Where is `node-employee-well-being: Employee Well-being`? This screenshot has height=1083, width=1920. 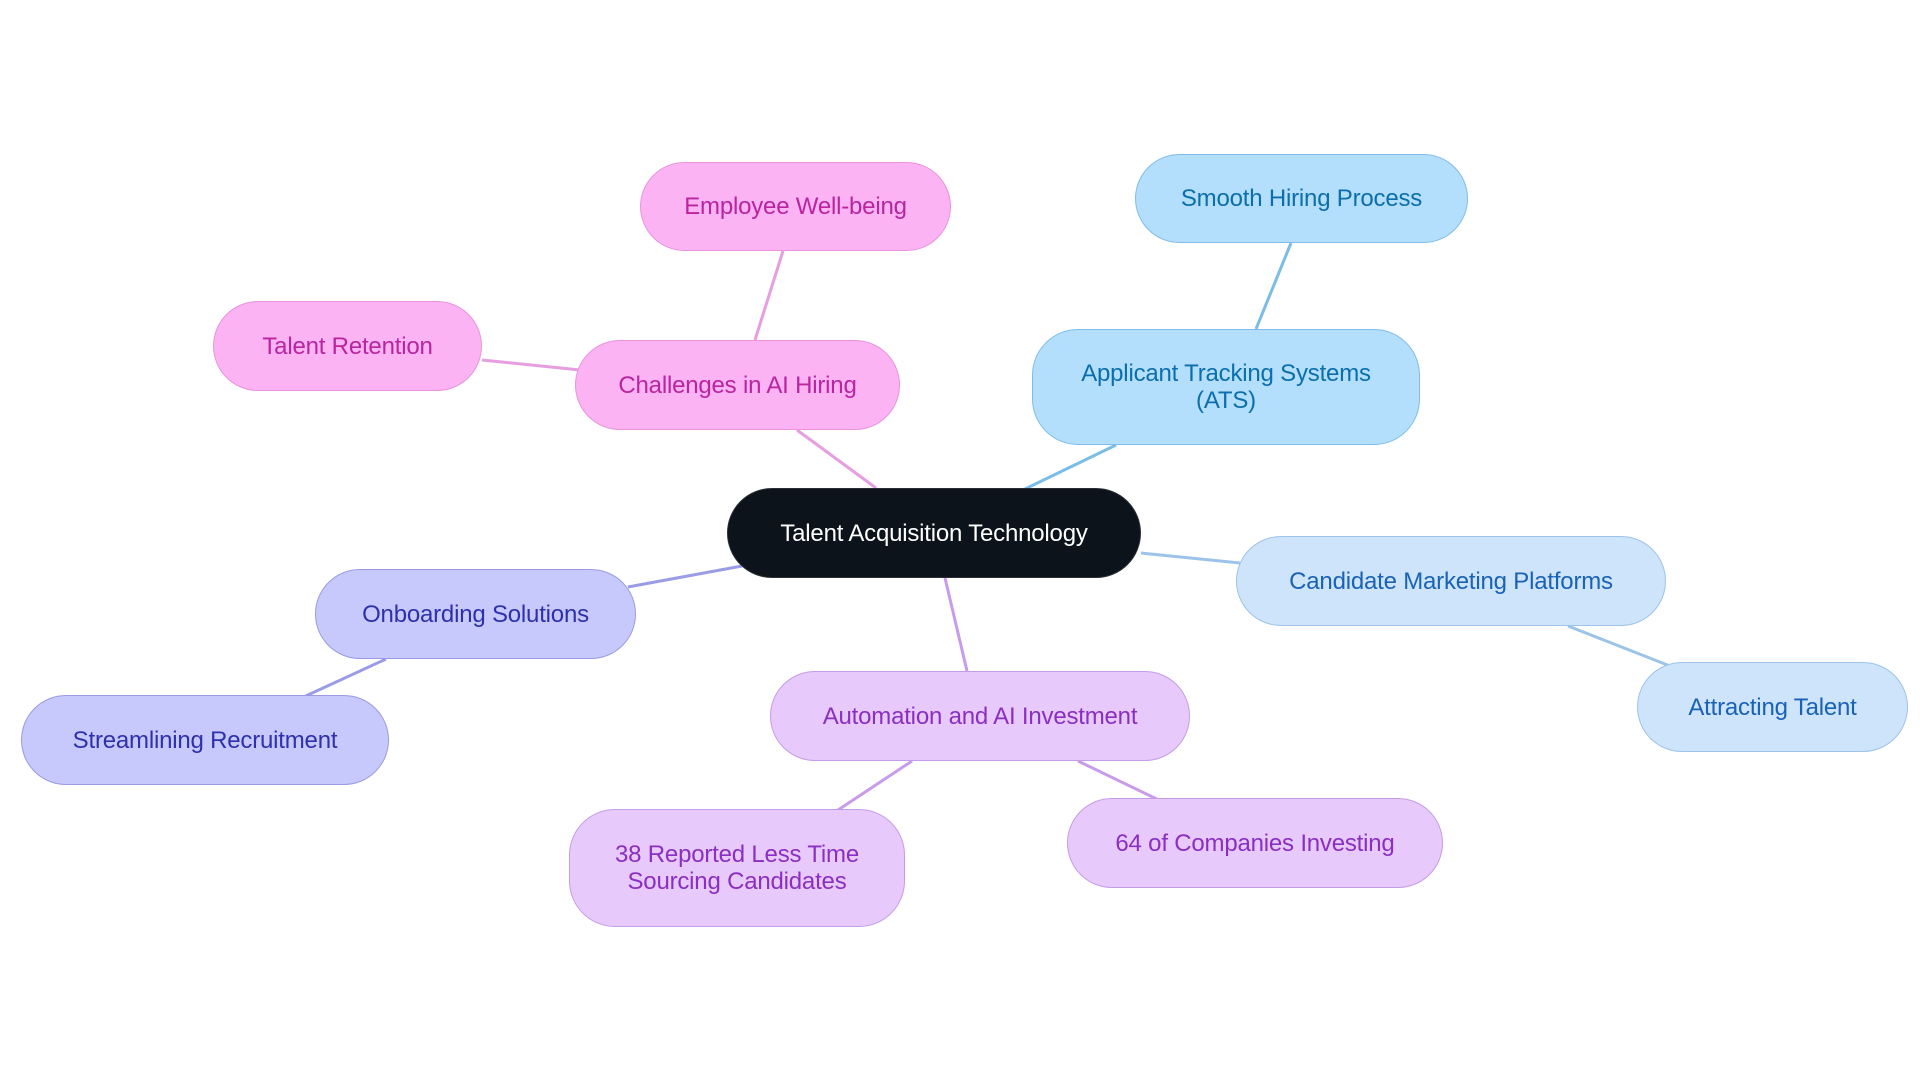
node-employee-well-being: Employee Well-being is located at coordinates (795, 206).